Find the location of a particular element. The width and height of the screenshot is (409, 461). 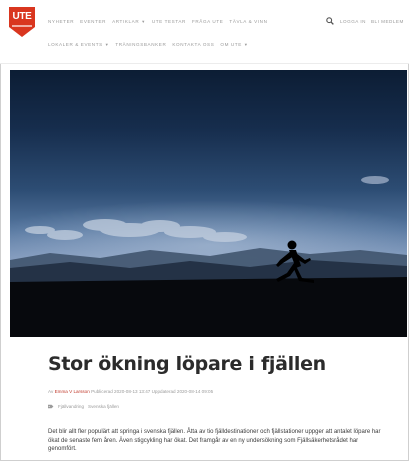

nav-item-kontakta-oss: Kontakta oss is located at coordinates (193, 44).